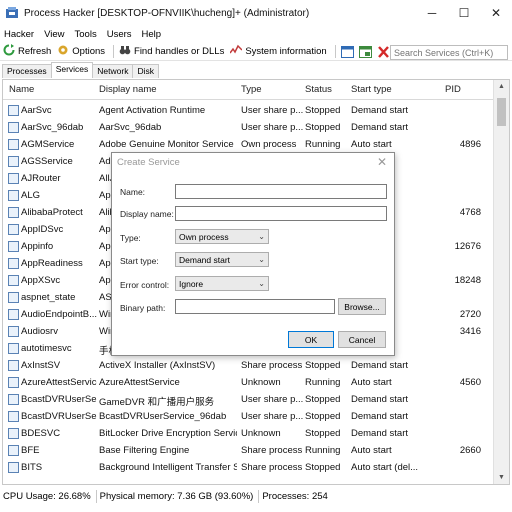 This screenshot has width=512, height=512. What do you see at coordinates (470, 450) in the screenshot?
I see `cell-pid: 2660` at bounding box center [470, 450].